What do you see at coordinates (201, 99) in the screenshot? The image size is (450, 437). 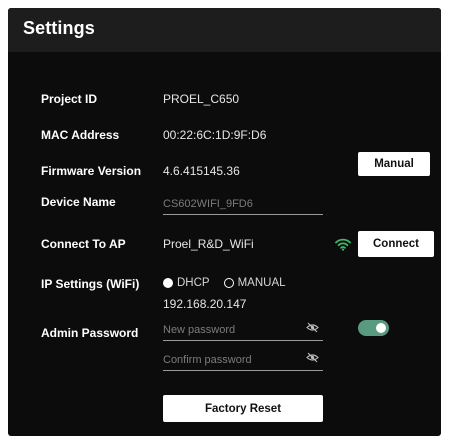 I see `project-id-value: PROEL_C650` at bounding box center [201, 99].